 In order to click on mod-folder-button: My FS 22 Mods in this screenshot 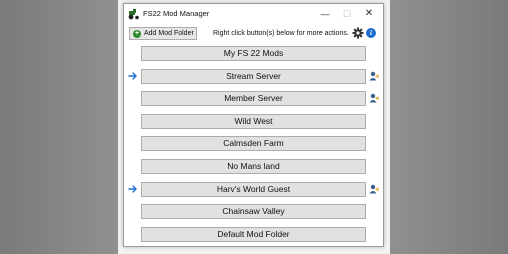, I will do `click(253, 53)`.